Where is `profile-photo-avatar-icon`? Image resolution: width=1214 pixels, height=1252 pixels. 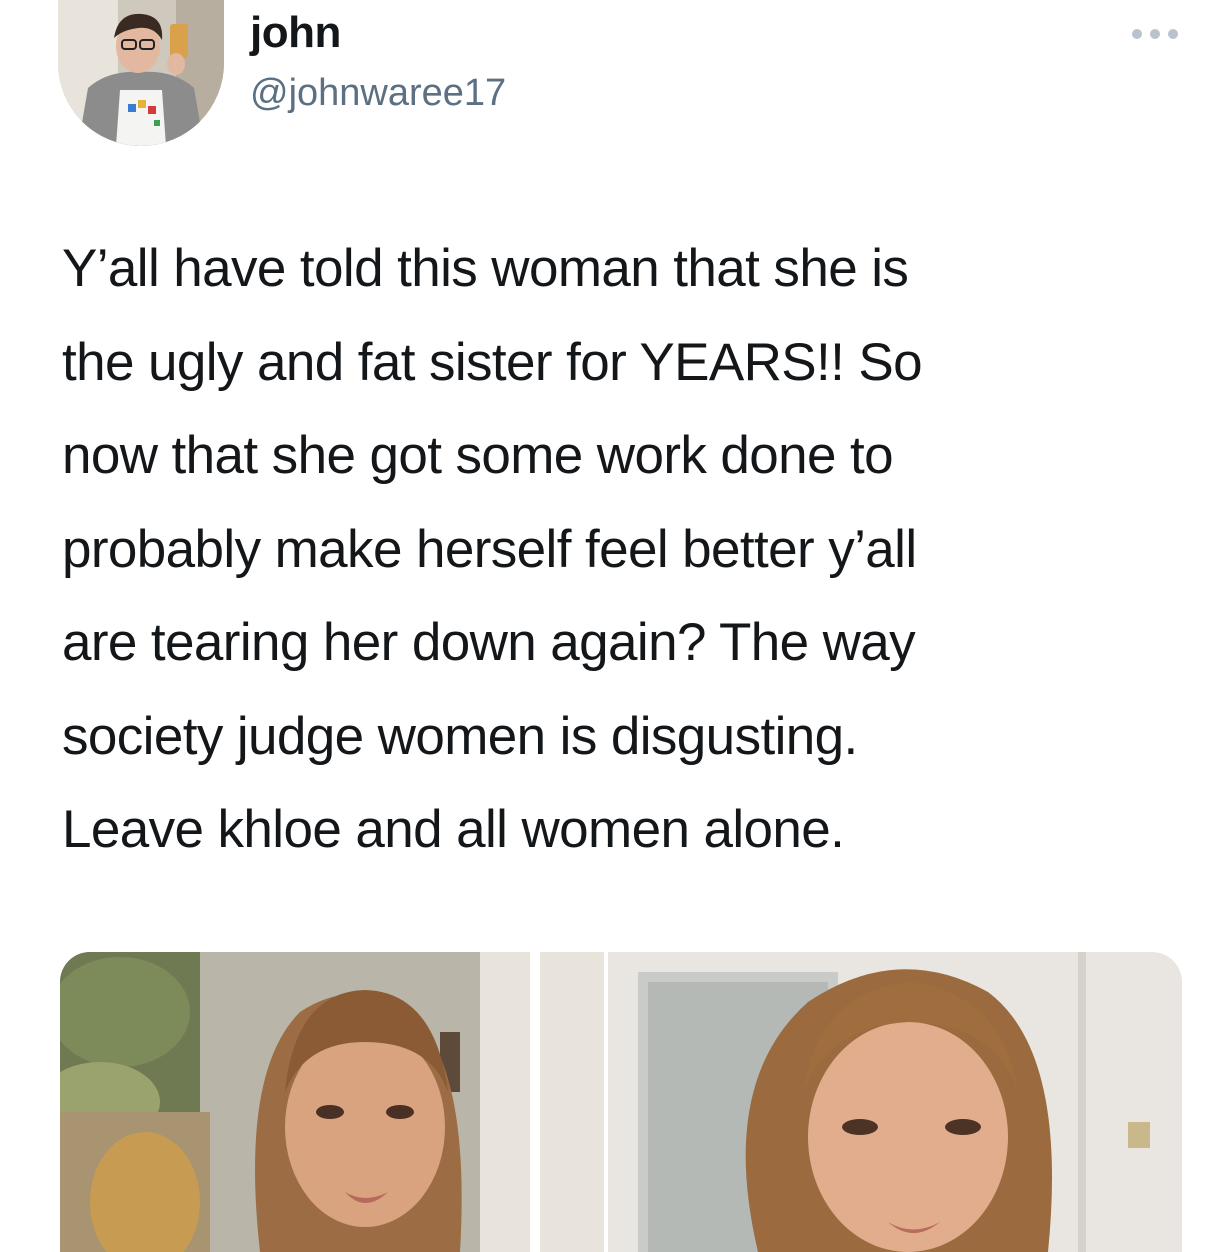 profile-photo-avatar-icon is located at coordinates (141, 73).